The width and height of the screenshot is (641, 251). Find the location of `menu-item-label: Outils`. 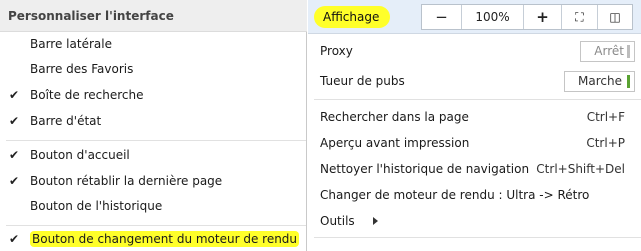

menu-item-label: Outils is located at coordinates (337, 221).